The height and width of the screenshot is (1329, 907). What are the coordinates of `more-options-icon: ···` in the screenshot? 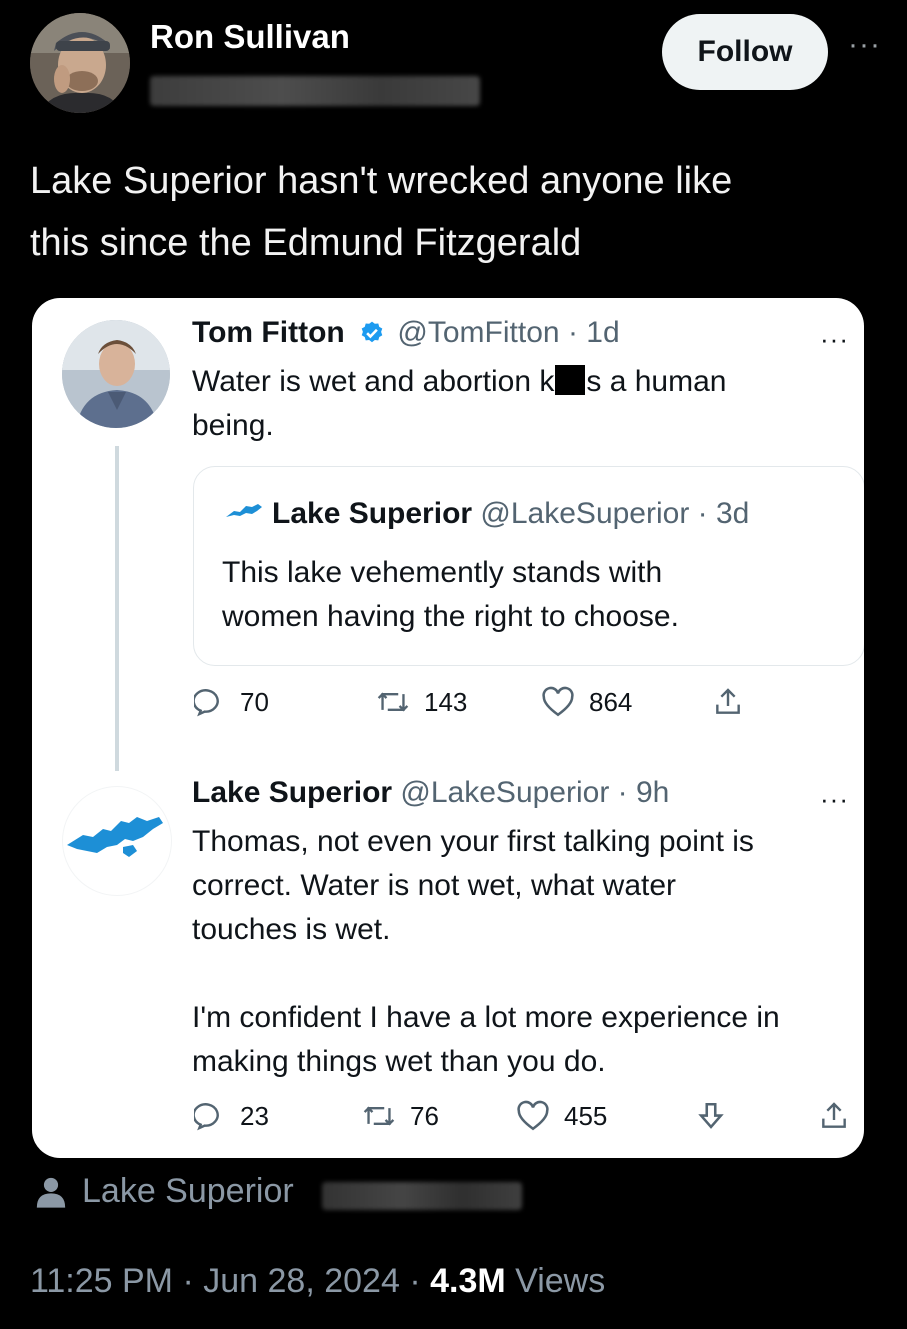 It's located at (864, 45).